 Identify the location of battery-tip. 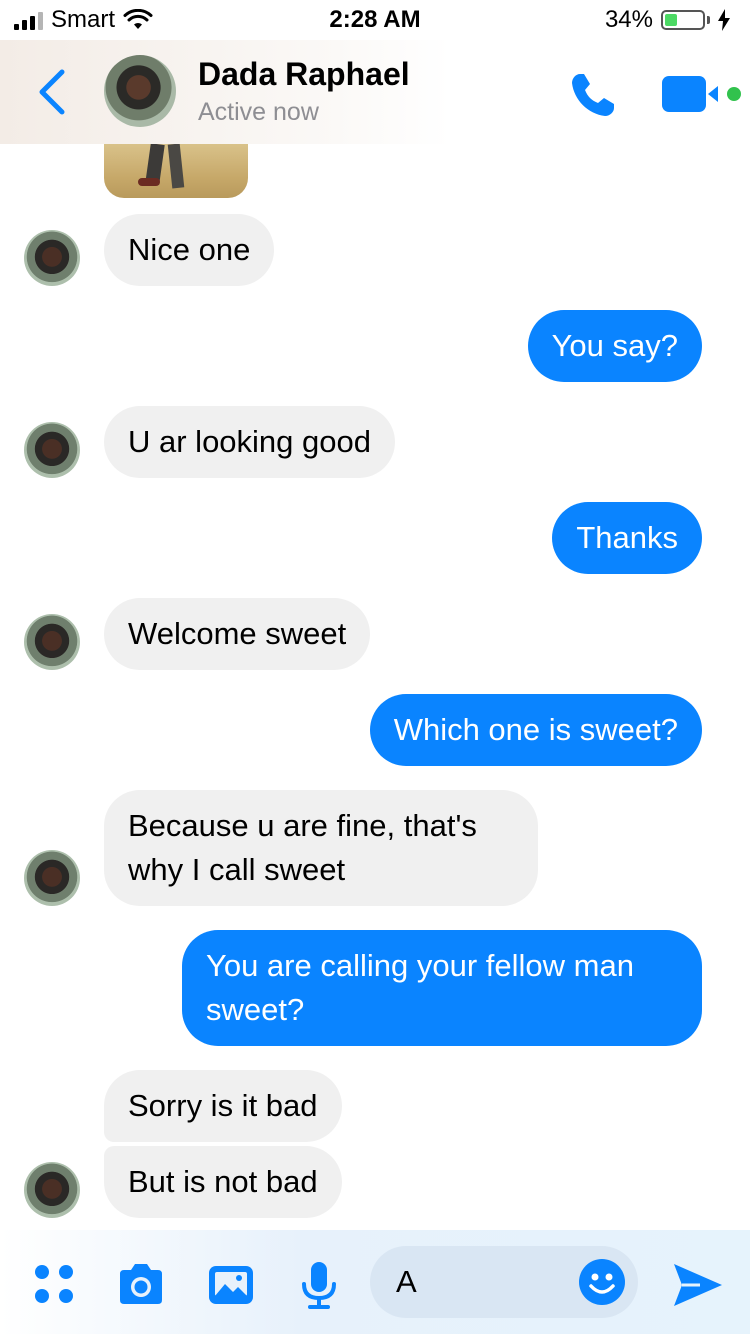
(708, 20).